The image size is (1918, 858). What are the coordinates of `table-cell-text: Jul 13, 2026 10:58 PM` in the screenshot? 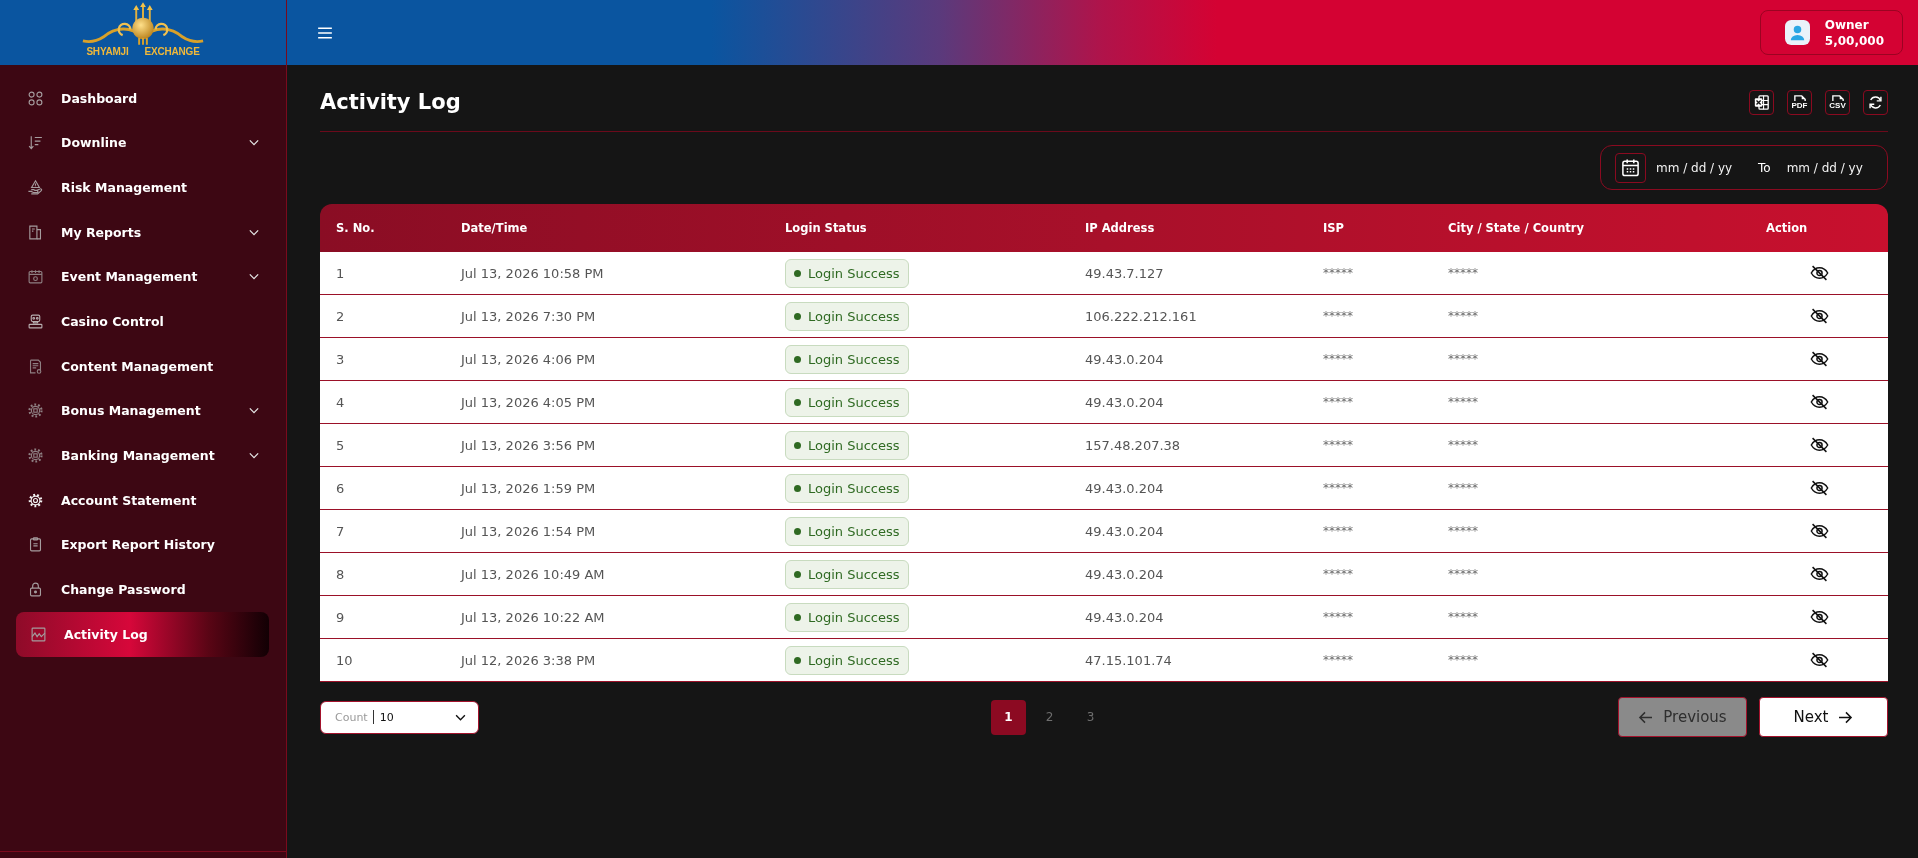 It's located at (532, 273).